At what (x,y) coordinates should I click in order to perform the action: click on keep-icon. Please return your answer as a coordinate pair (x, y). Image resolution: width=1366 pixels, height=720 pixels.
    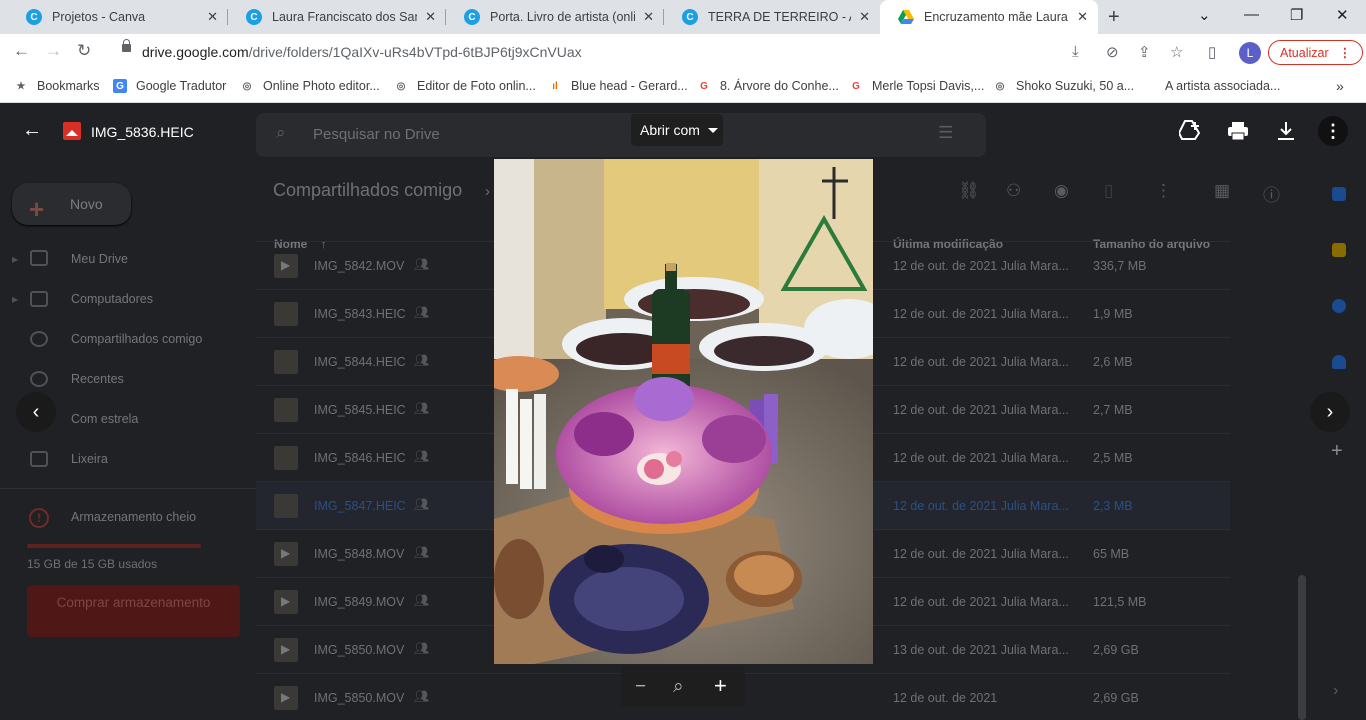
    Looking at the image, I should click on (1339, 250).